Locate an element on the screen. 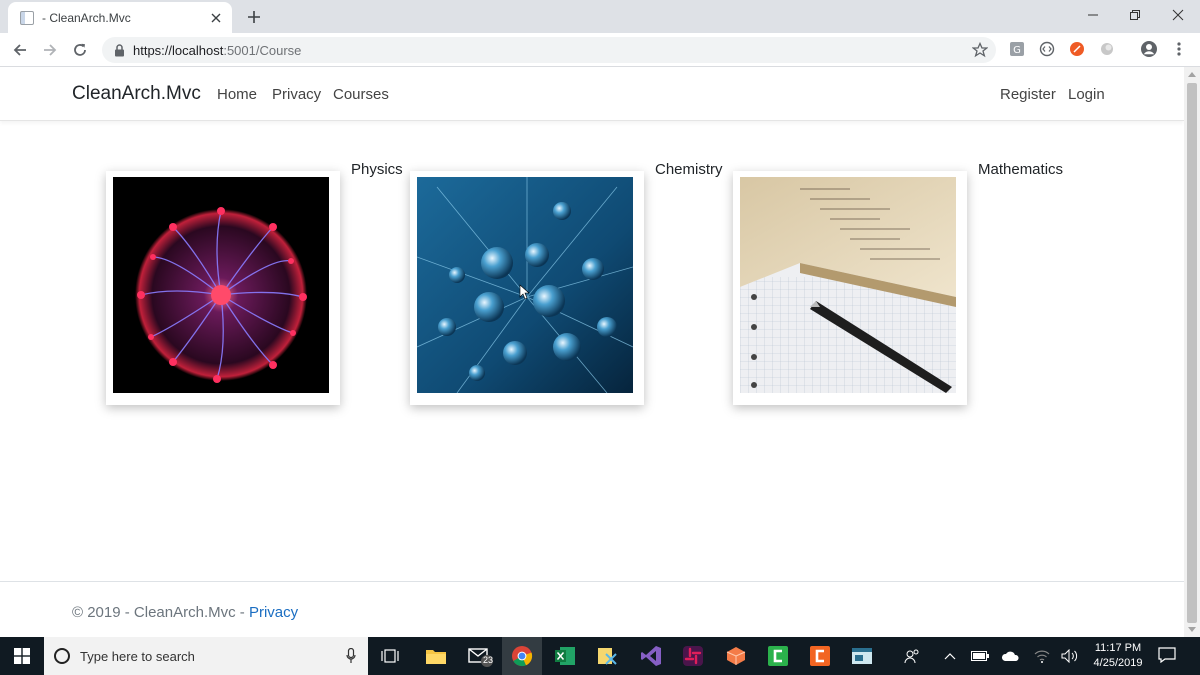 This screenshot has width=1200, height=675. close-tab-icon is located at coordinates (216, 18).